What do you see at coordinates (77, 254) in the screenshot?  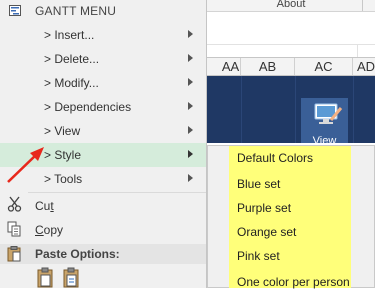 I see `paste-options-label: Paste Options:` at bounding box center [77, 254].